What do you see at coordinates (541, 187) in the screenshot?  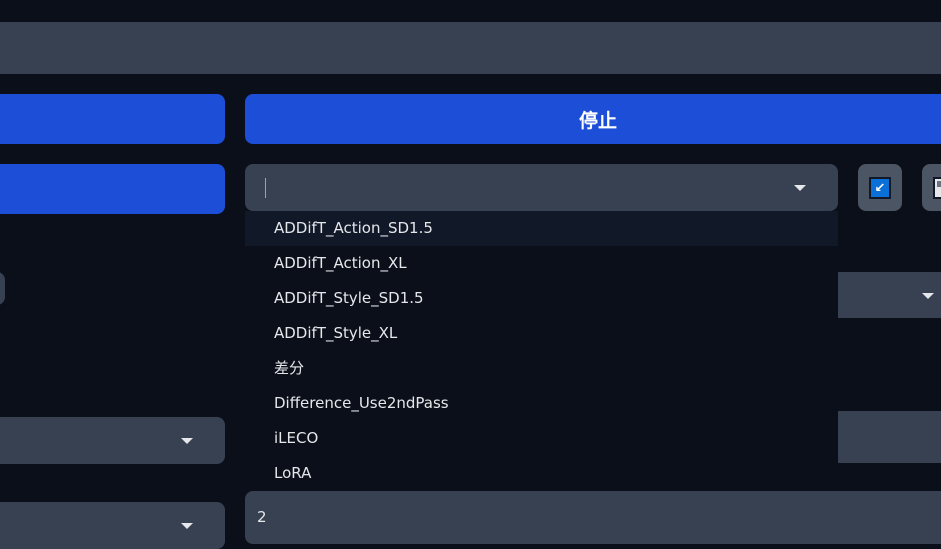 I see `preset-dropdown` at bounding box center [541, 187].